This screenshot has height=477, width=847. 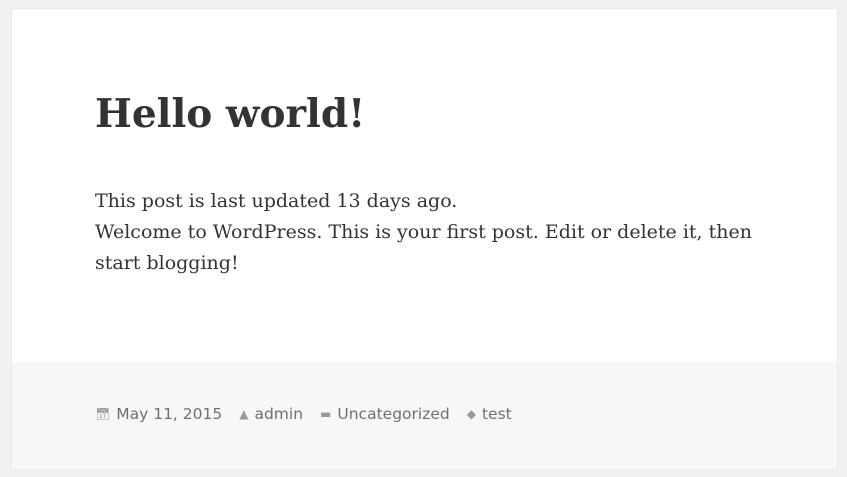 I want to click on tag-icon: ◆, so click(x=471, y=414).